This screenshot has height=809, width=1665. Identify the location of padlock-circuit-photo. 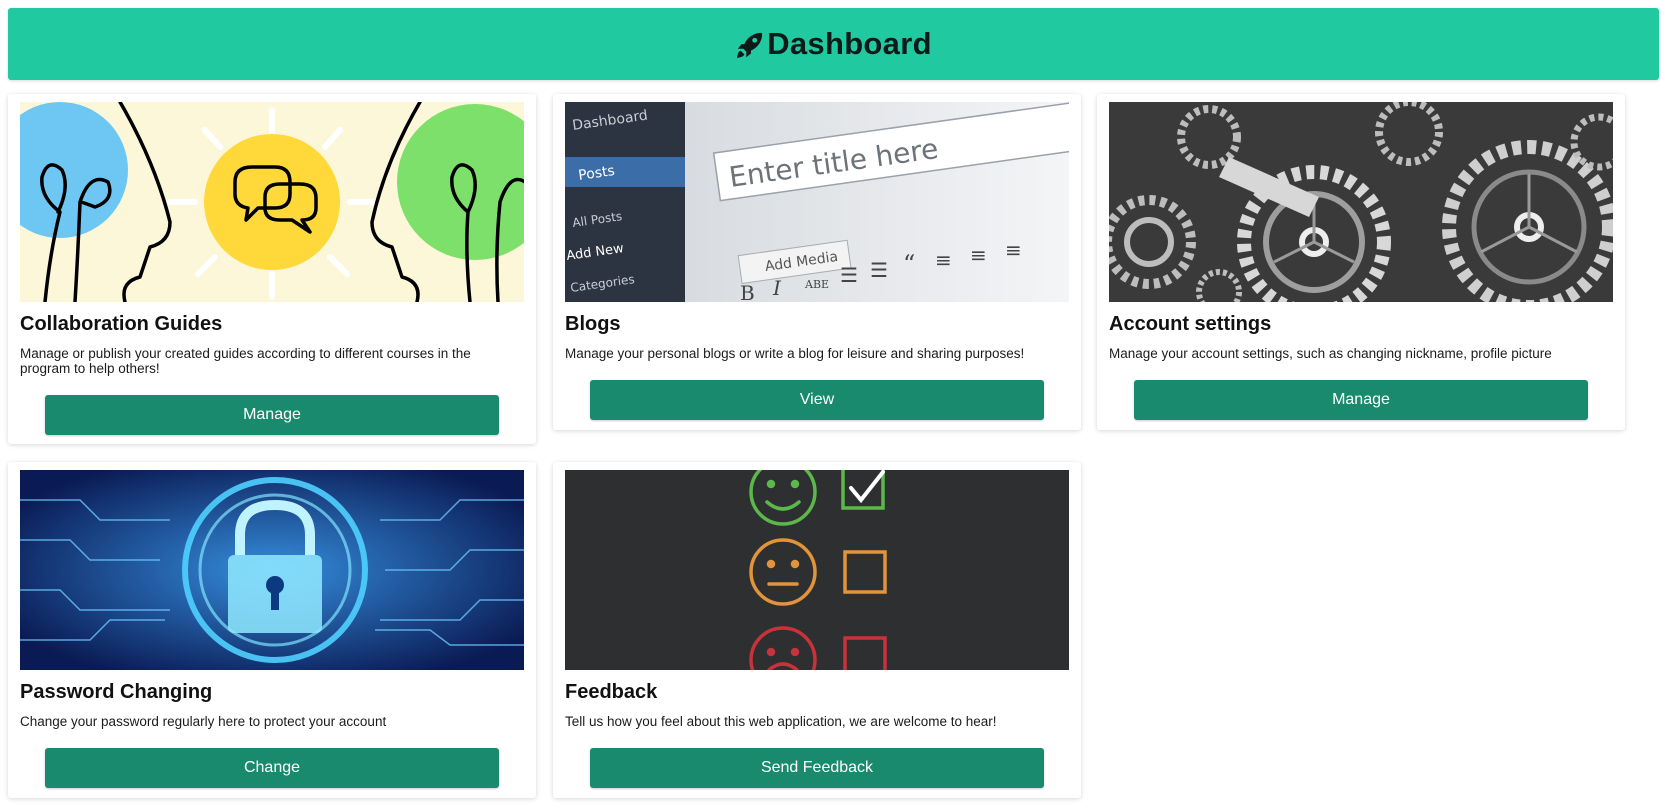
(272, 570).